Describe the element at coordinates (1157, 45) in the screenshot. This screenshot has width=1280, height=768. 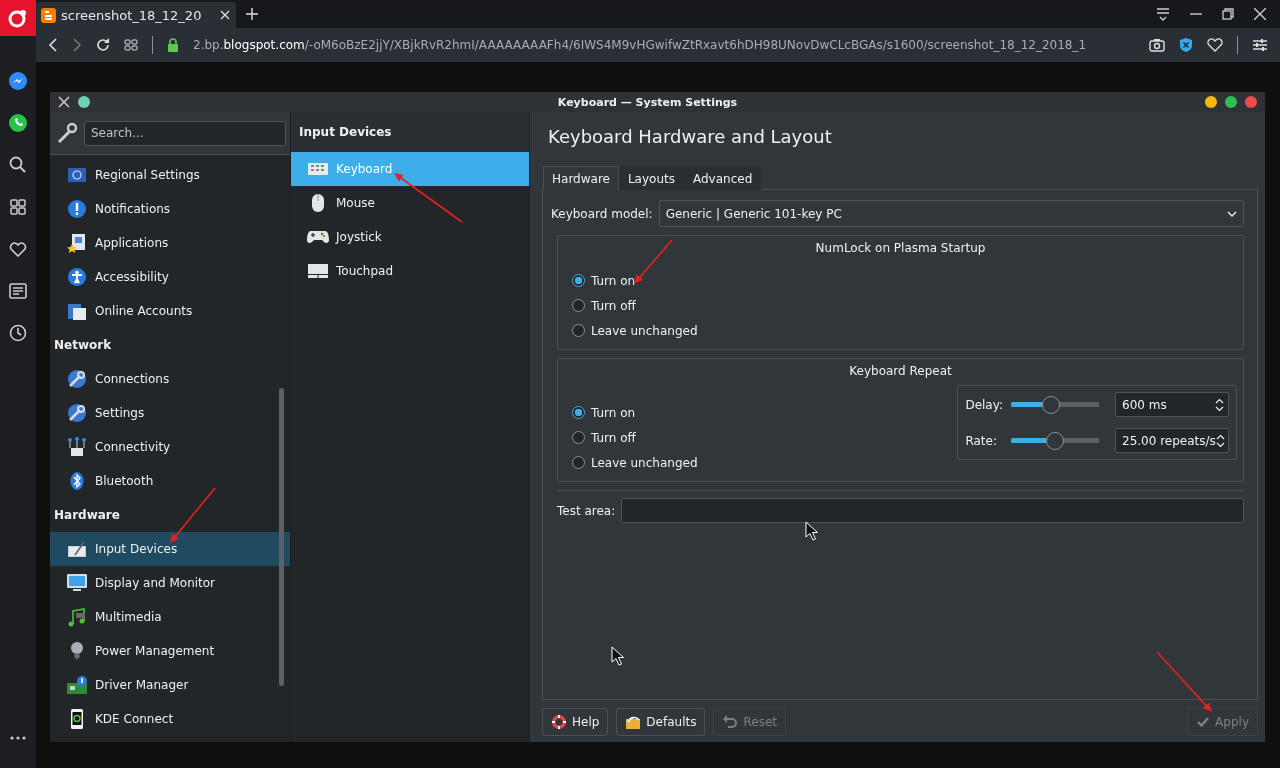
I see `camera-icon` at that location.